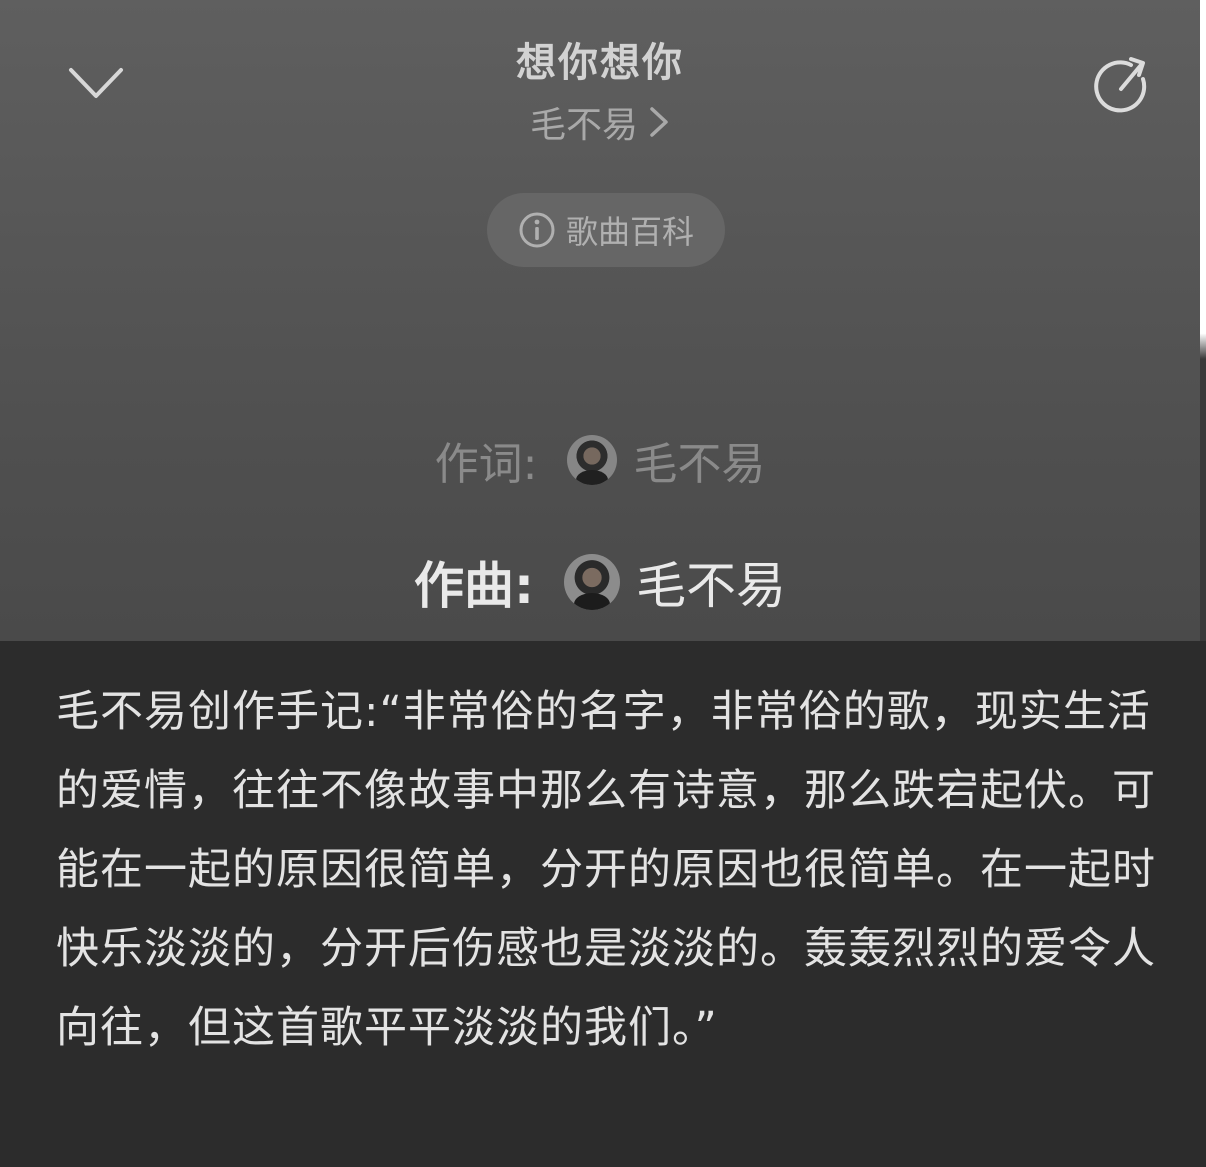 This screenshot has width=1206, height=1167. Describe the element at coordinates (537, 230) in the screenshot. I see `info-icon` at that location.